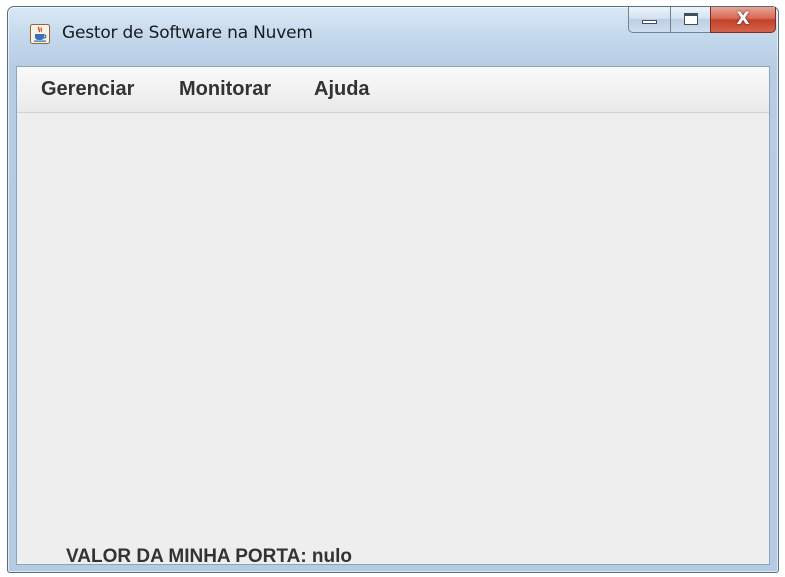  What do you see at coordinates (342, 89) in the screenshot?
I see `menu-ajuda: Ajuda` at bounding box center [342, 89].